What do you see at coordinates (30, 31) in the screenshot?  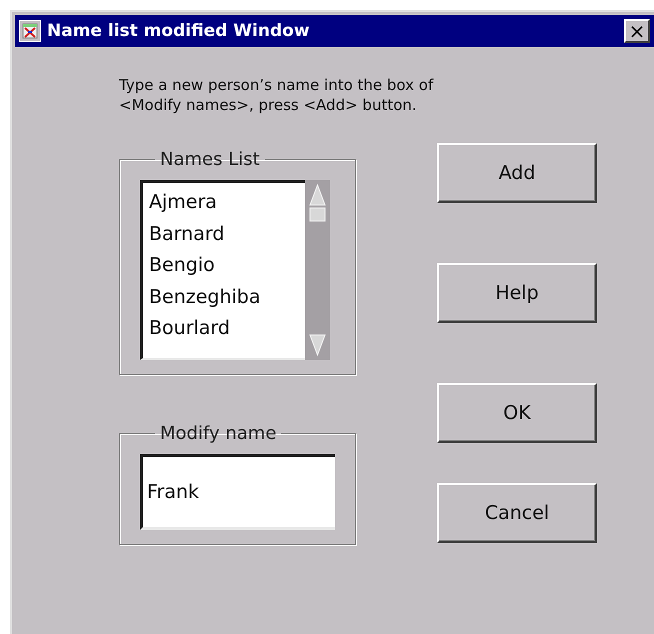 I see `app-icon` at bounding box center [30, 31].